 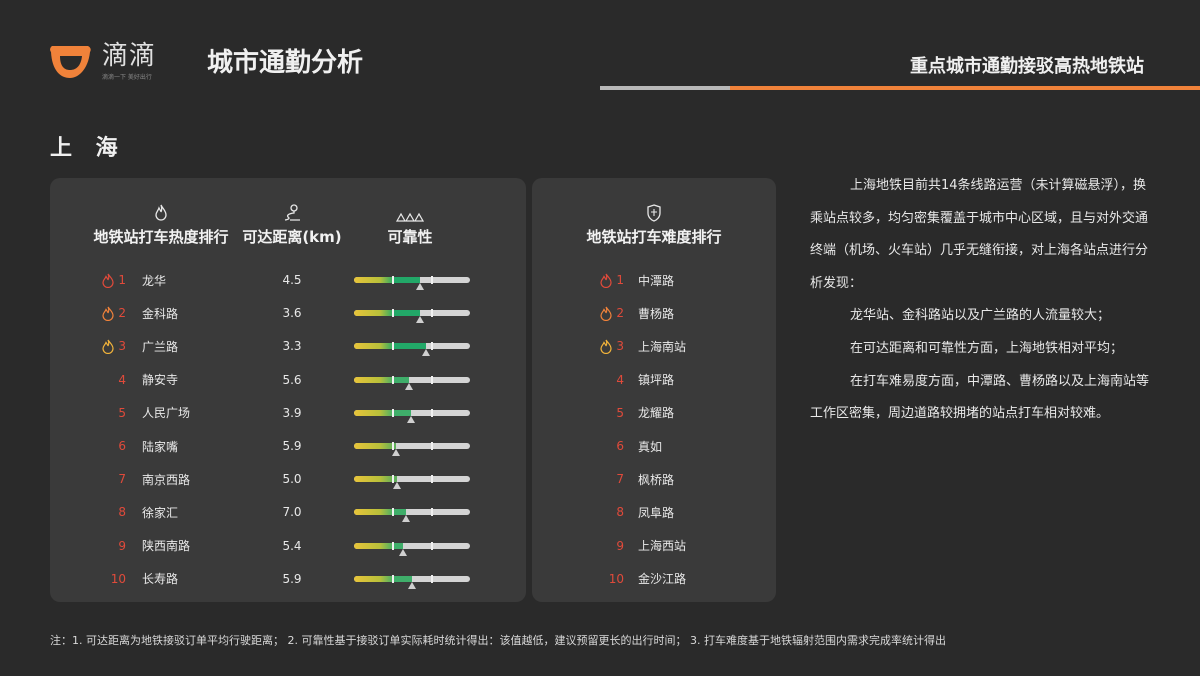 I want to click on station-row: 8 凤阜路, so click(x=654, y=512).